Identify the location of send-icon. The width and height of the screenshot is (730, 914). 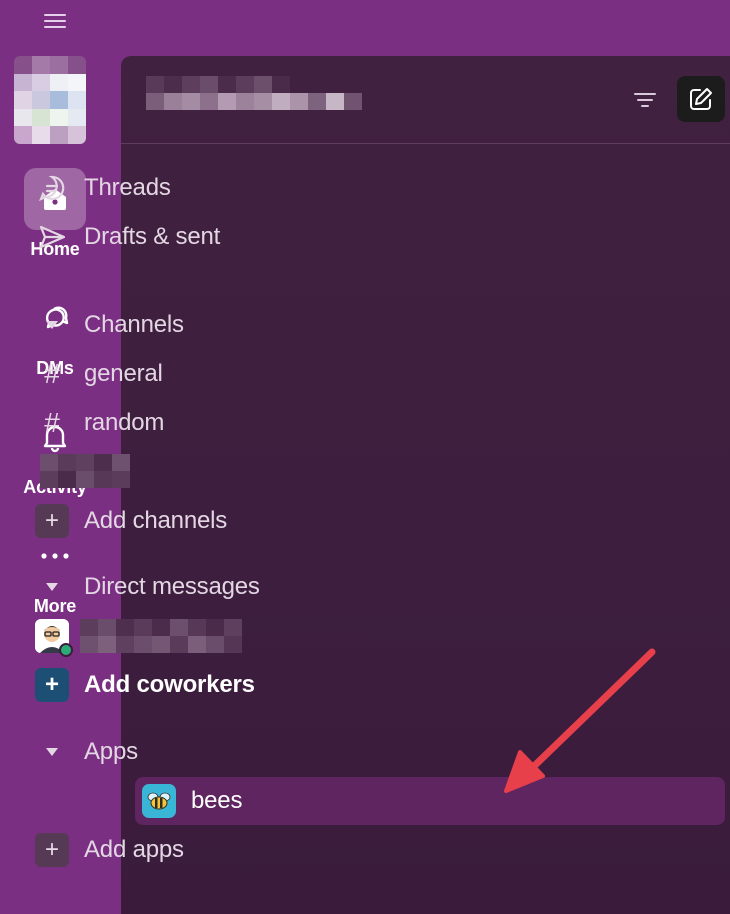
(52, 237).